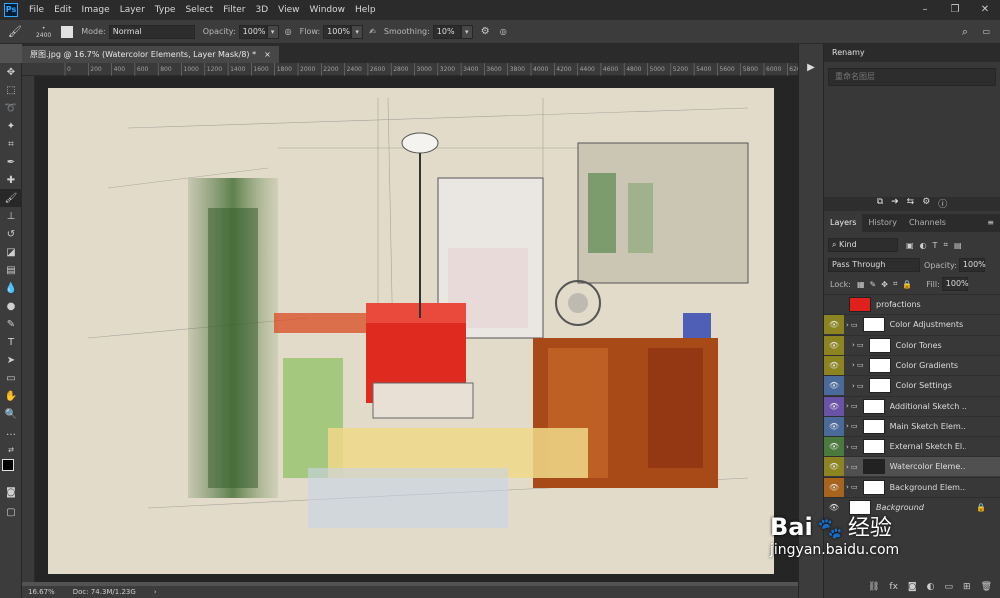  Describe the element at coordinates (165, 10) in the screenshot. I see `menu-type: Type` at that location.